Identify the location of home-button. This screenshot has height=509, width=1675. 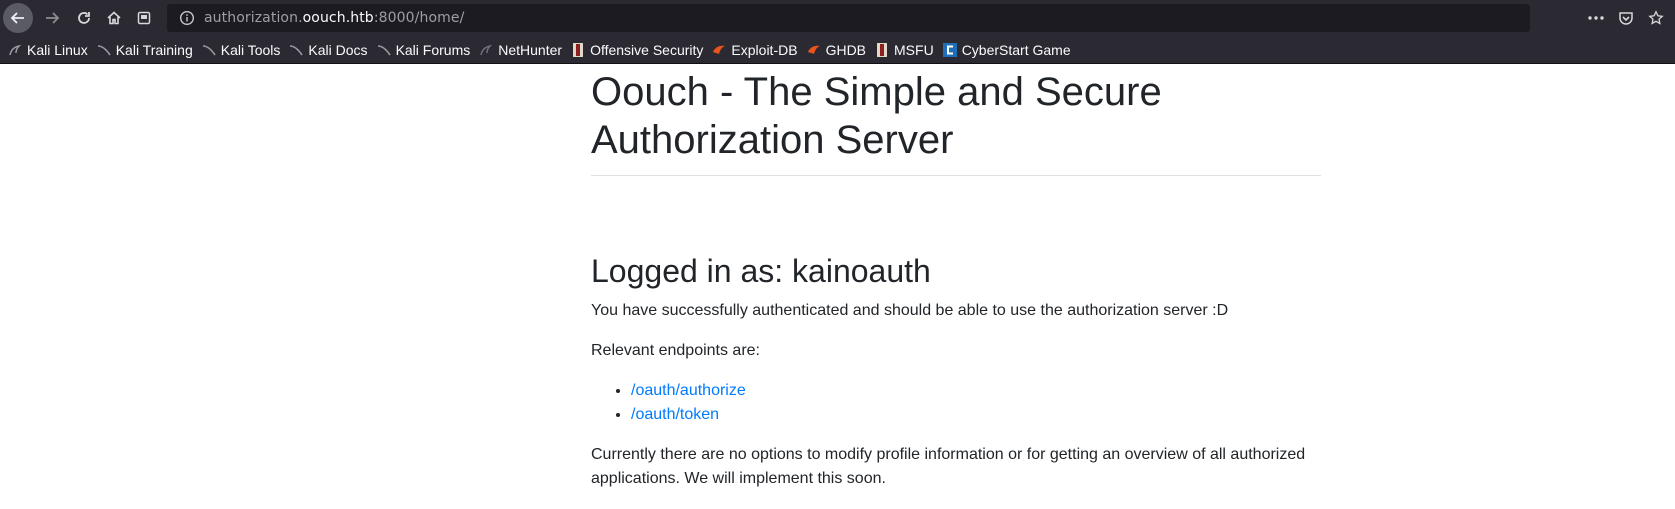
(114, 18).